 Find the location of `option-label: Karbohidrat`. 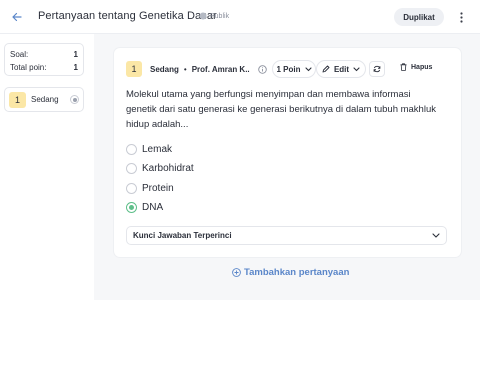

option-label: Karbohidrat is located at coordinates (168, 169).